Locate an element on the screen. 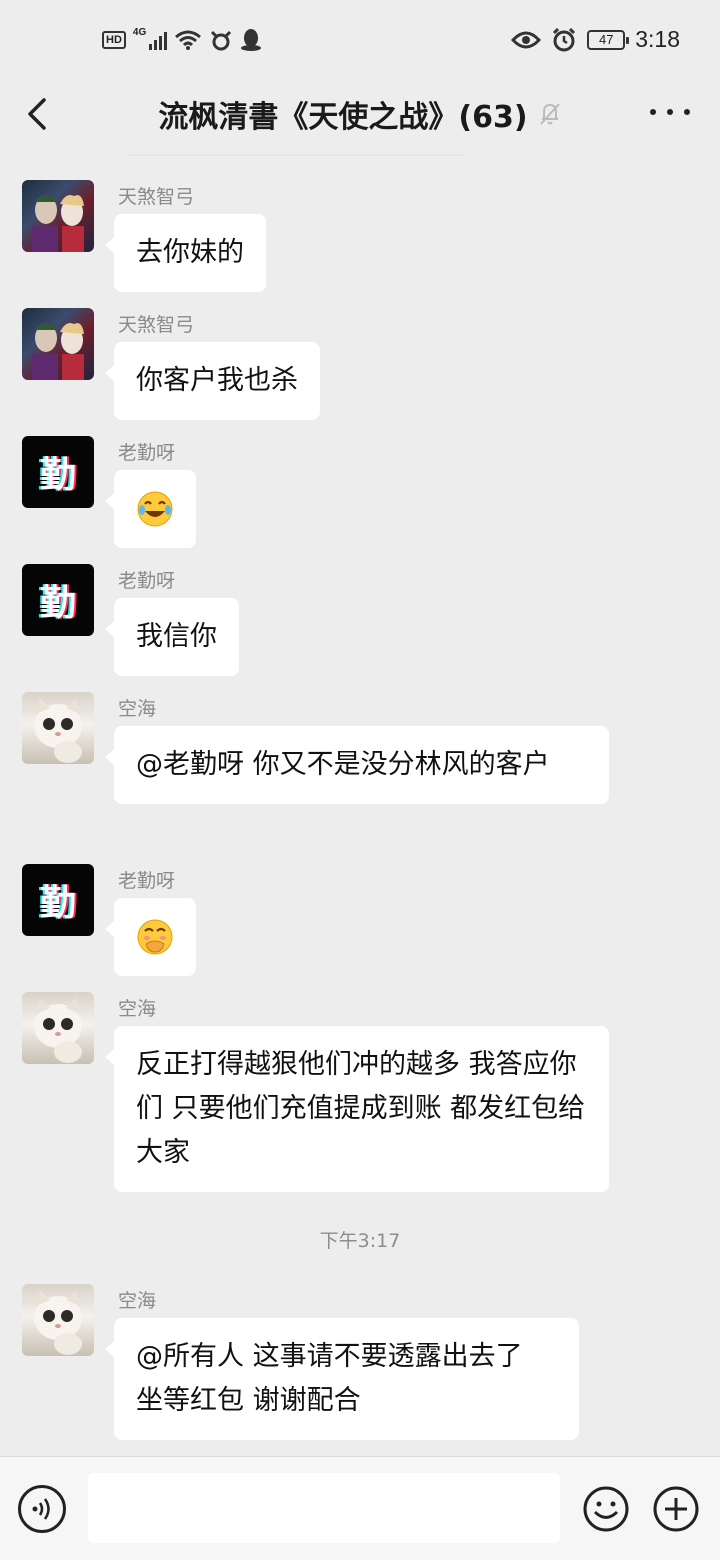  message-bubble: 去你妹的 is located at coordinates (185, 253).